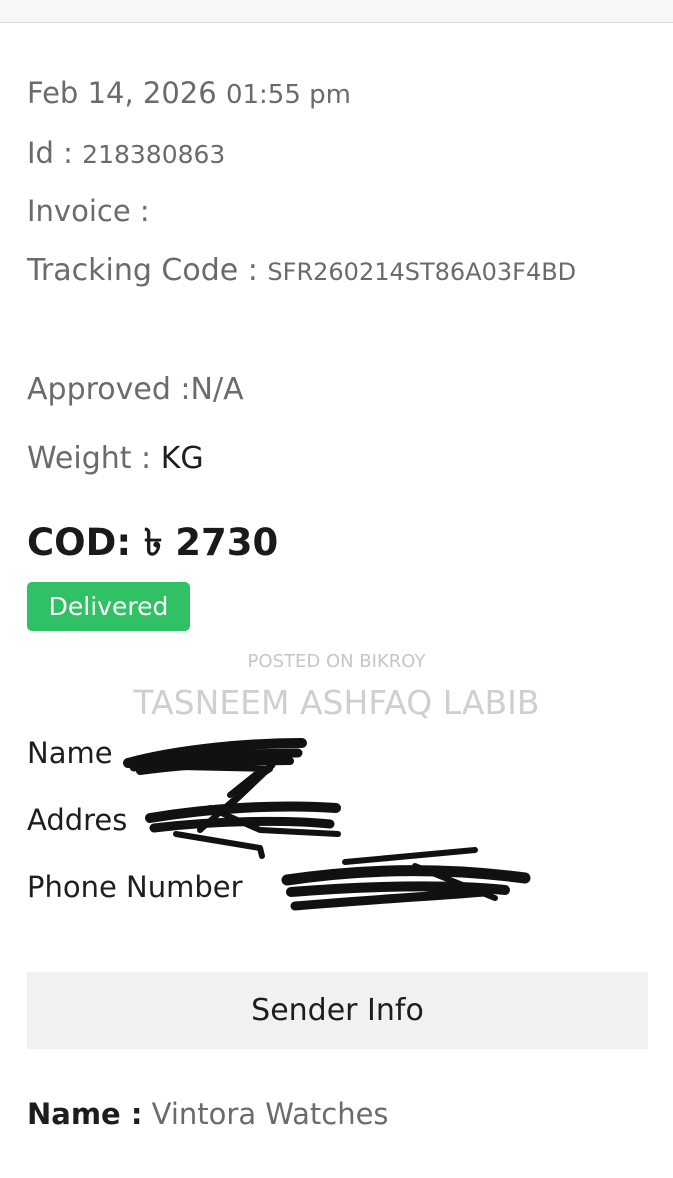 The image size is (673, 1178). What do you see at coordinates (85, 1114) in the screenshot?
I see `sender-name-label: Name :` at bounding box center [85, 1114].